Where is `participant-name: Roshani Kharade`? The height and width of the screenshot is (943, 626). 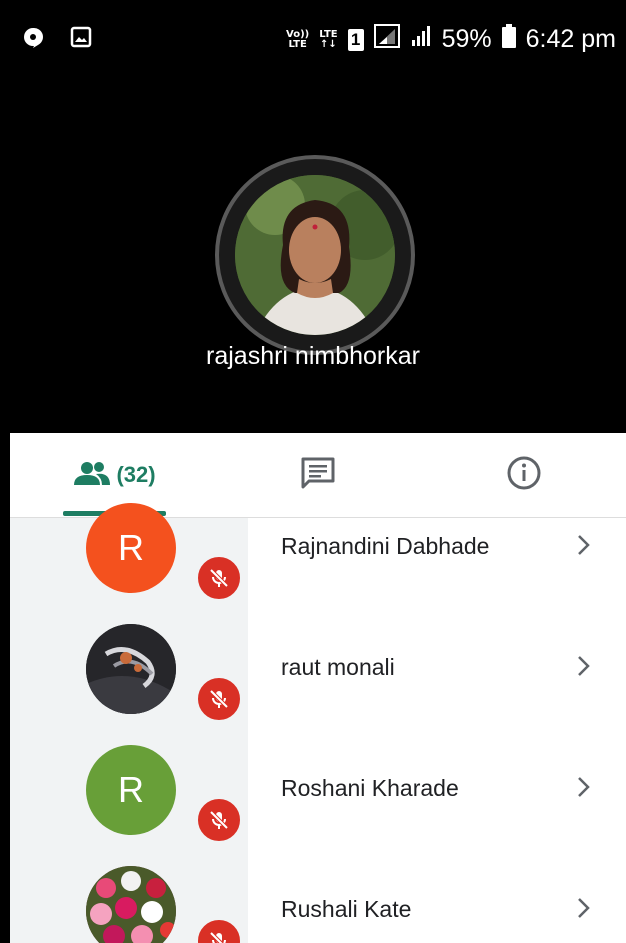
participant-name: Roshani Kharade is located at coordinates (370, 788).